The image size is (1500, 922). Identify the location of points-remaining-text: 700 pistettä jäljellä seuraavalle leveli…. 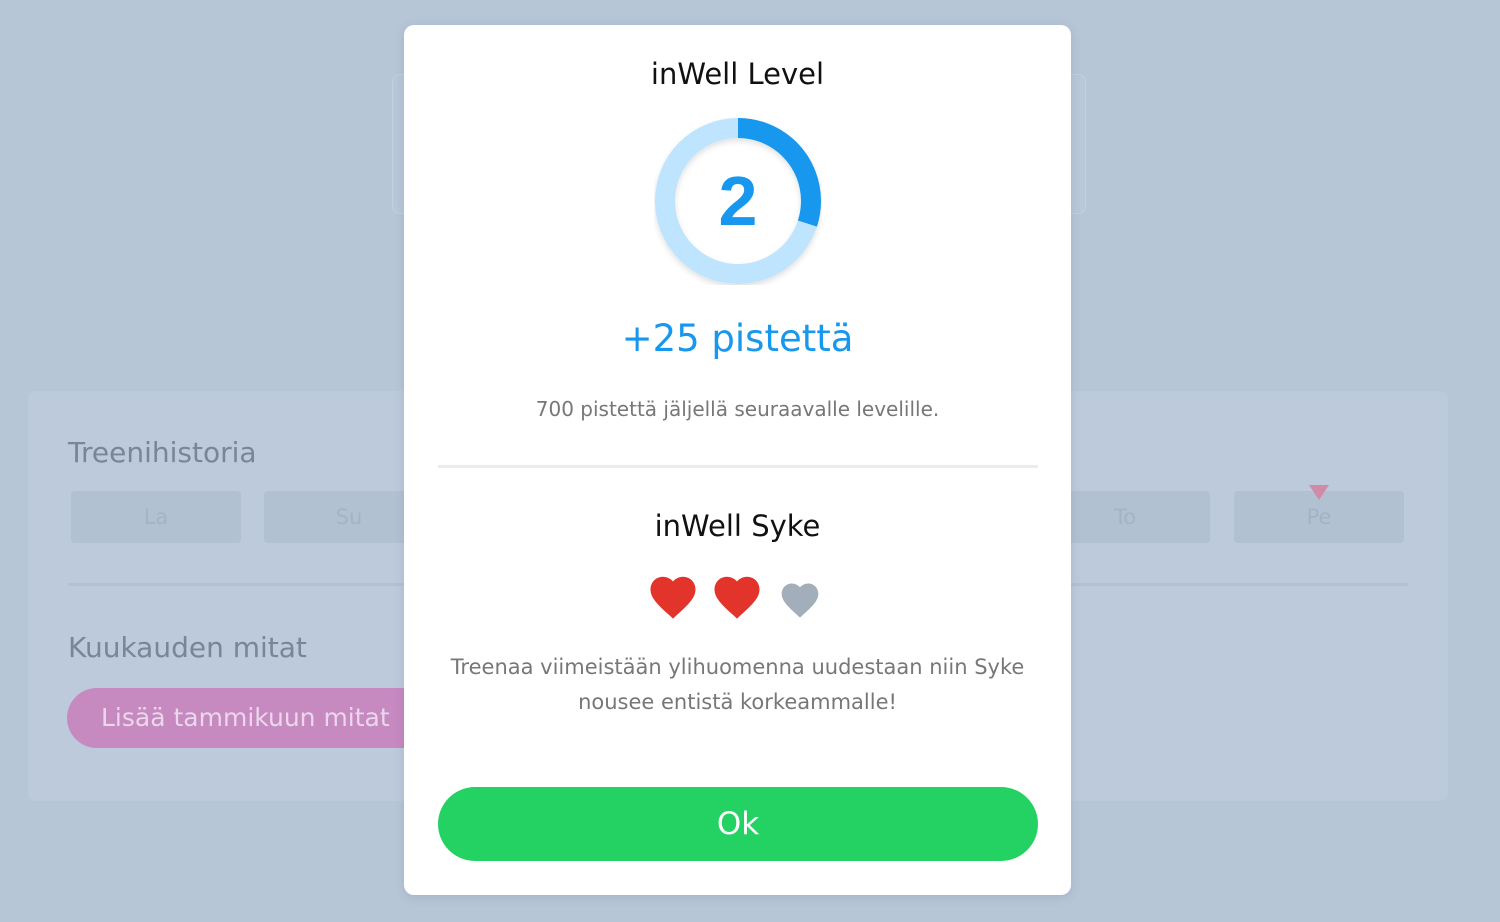
(737, 409).